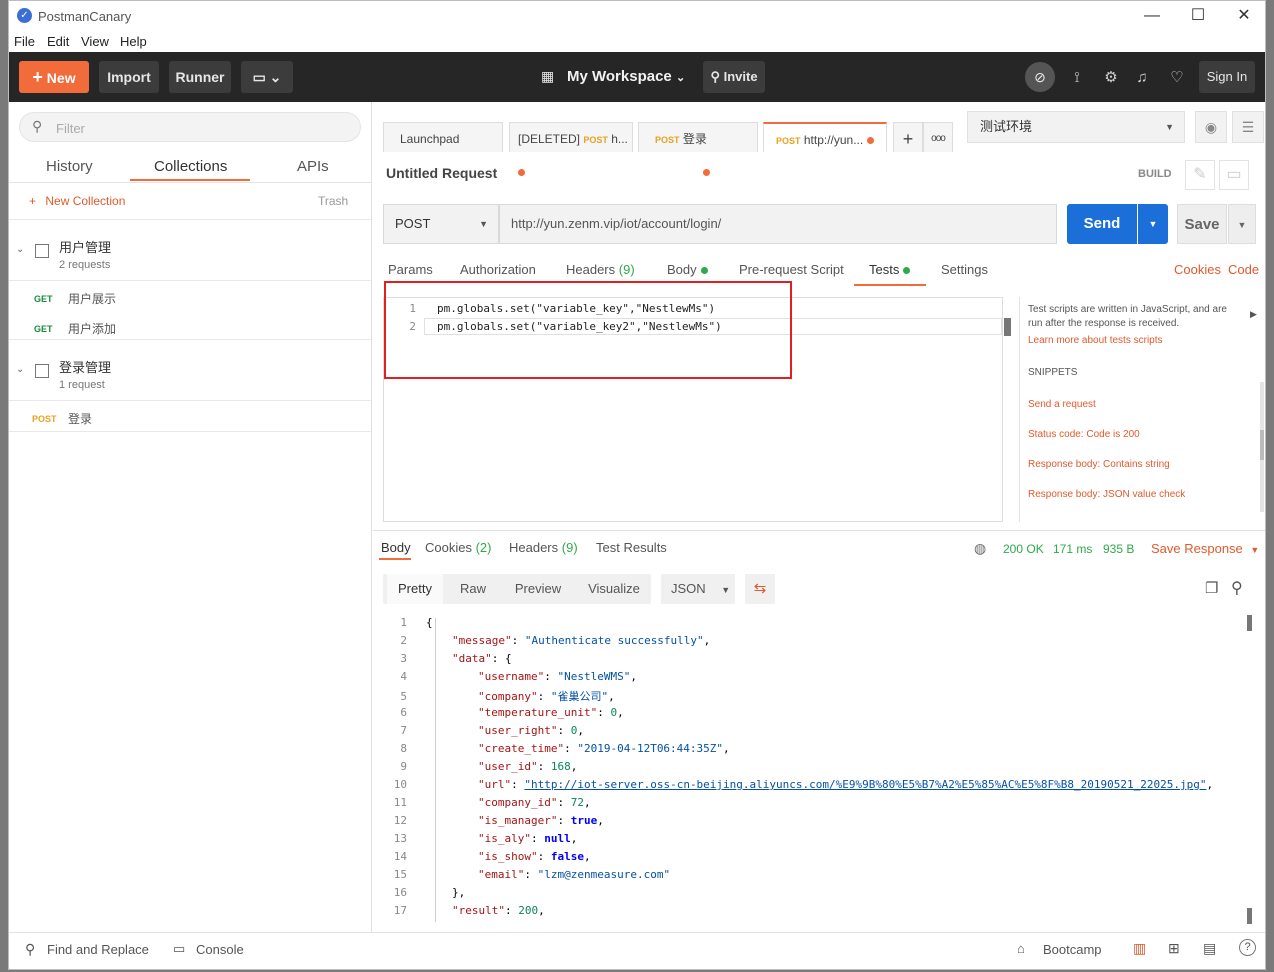 The width and height of the screenshot is (1274, 972). I want to click on tab-body: Body, so click(687, 269).